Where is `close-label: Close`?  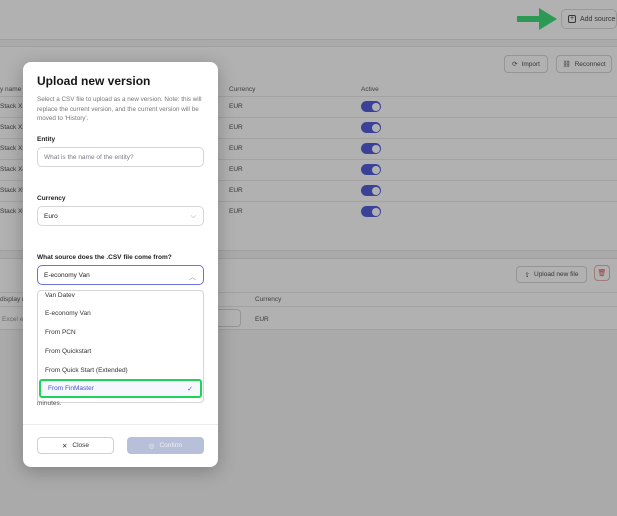 close-label: Close is located at coordinates (81, 445).